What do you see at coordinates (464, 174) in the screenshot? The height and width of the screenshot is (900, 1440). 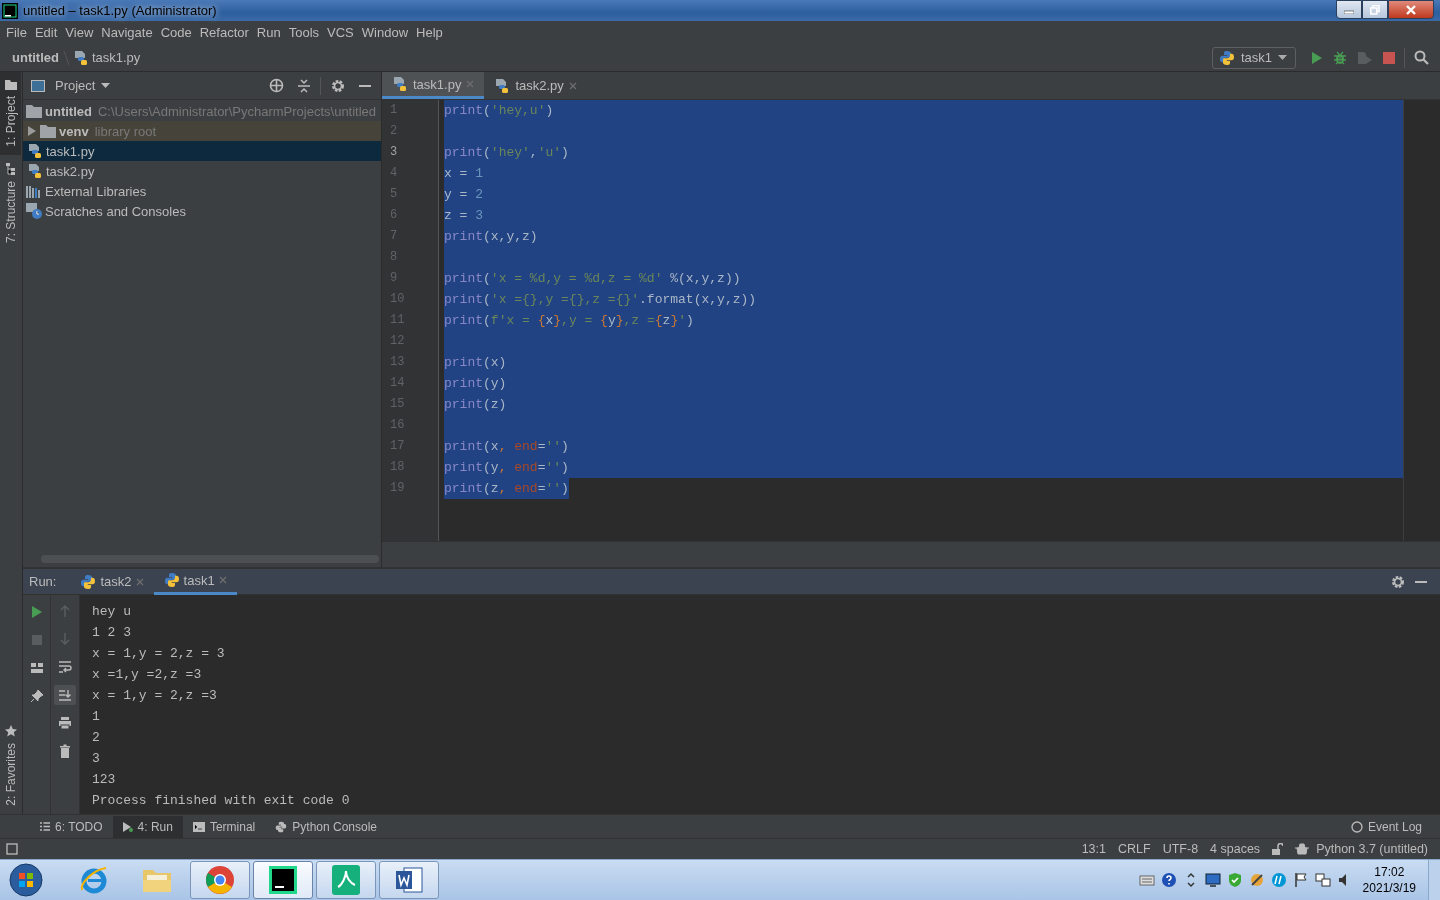 I see `code-line: x = 1` at bounding box center [464, 174].